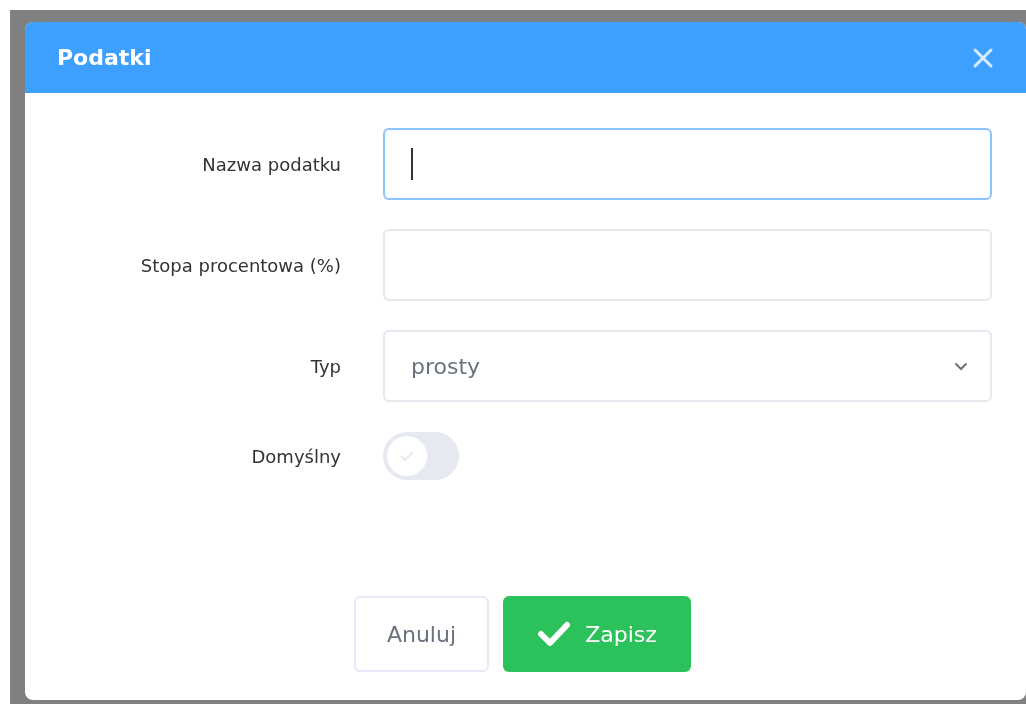 Image resolution: width=1026 pixels, height=704 pixels. I want to click on field-label: Stopa procentowa (%), so click(240, 265).